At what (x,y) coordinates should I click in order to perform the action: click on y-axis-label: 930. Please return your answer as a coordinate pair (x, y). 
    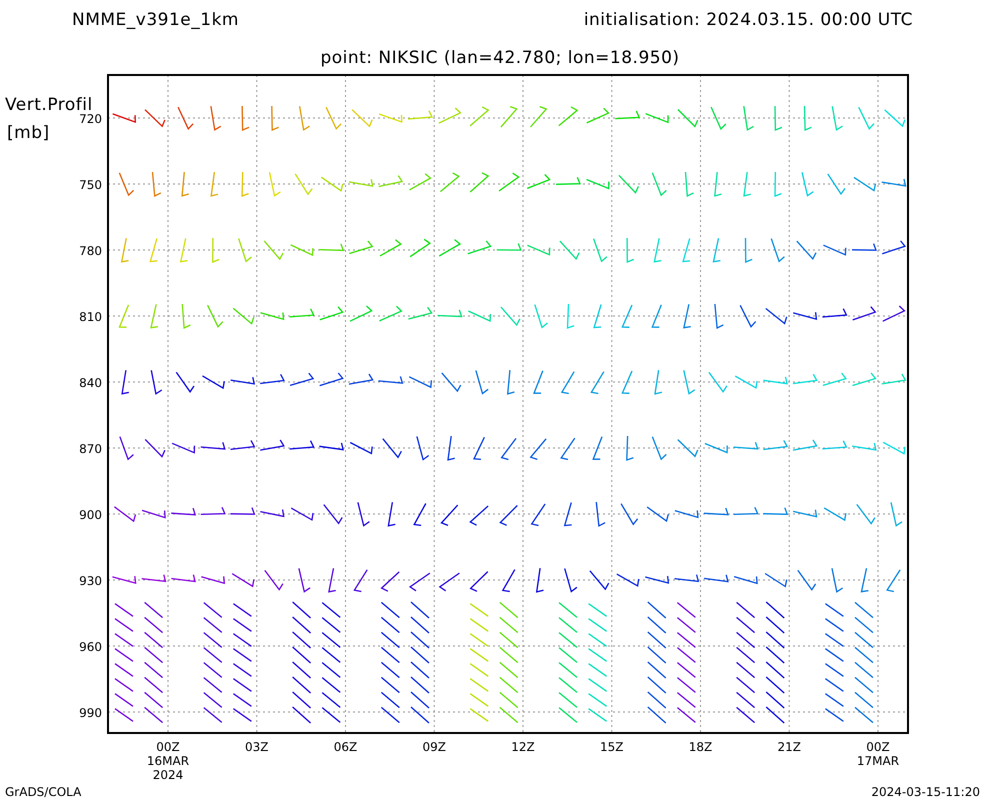
    Looking at the image, I should click on (90, 581).